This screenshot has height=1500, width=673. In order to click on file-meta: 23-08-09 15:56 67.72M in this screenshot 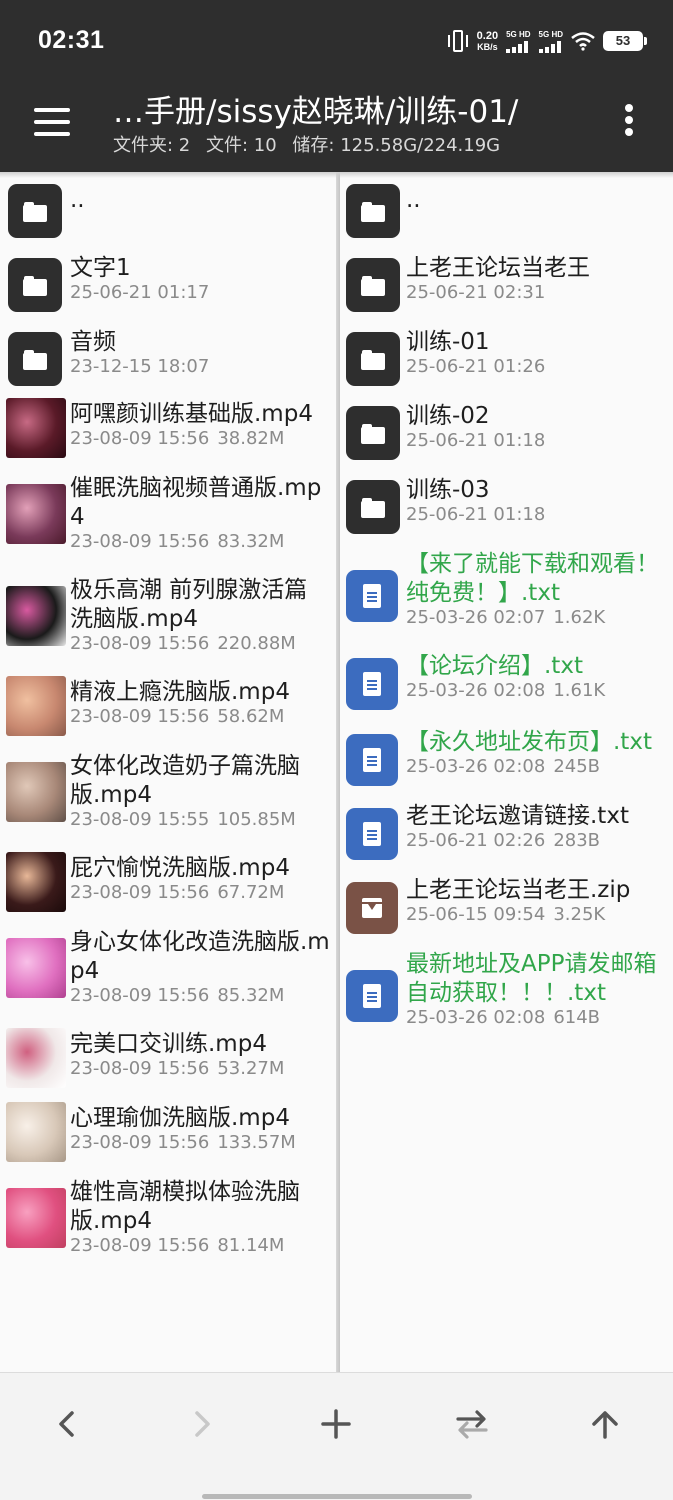, I will do `click(177, 893)`.